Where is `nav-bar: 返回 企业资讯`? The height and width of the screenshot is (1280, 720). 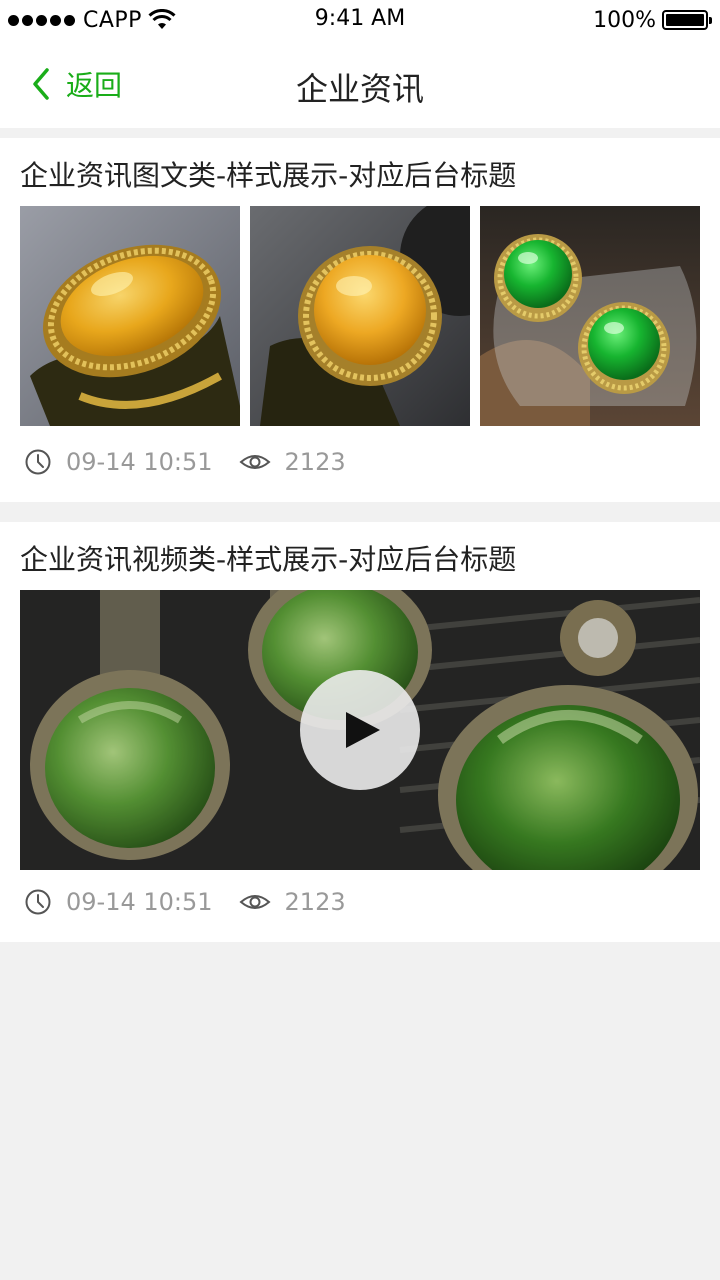
nav-bar: 返回 企业资讯 is located at coordinates (360, 84).